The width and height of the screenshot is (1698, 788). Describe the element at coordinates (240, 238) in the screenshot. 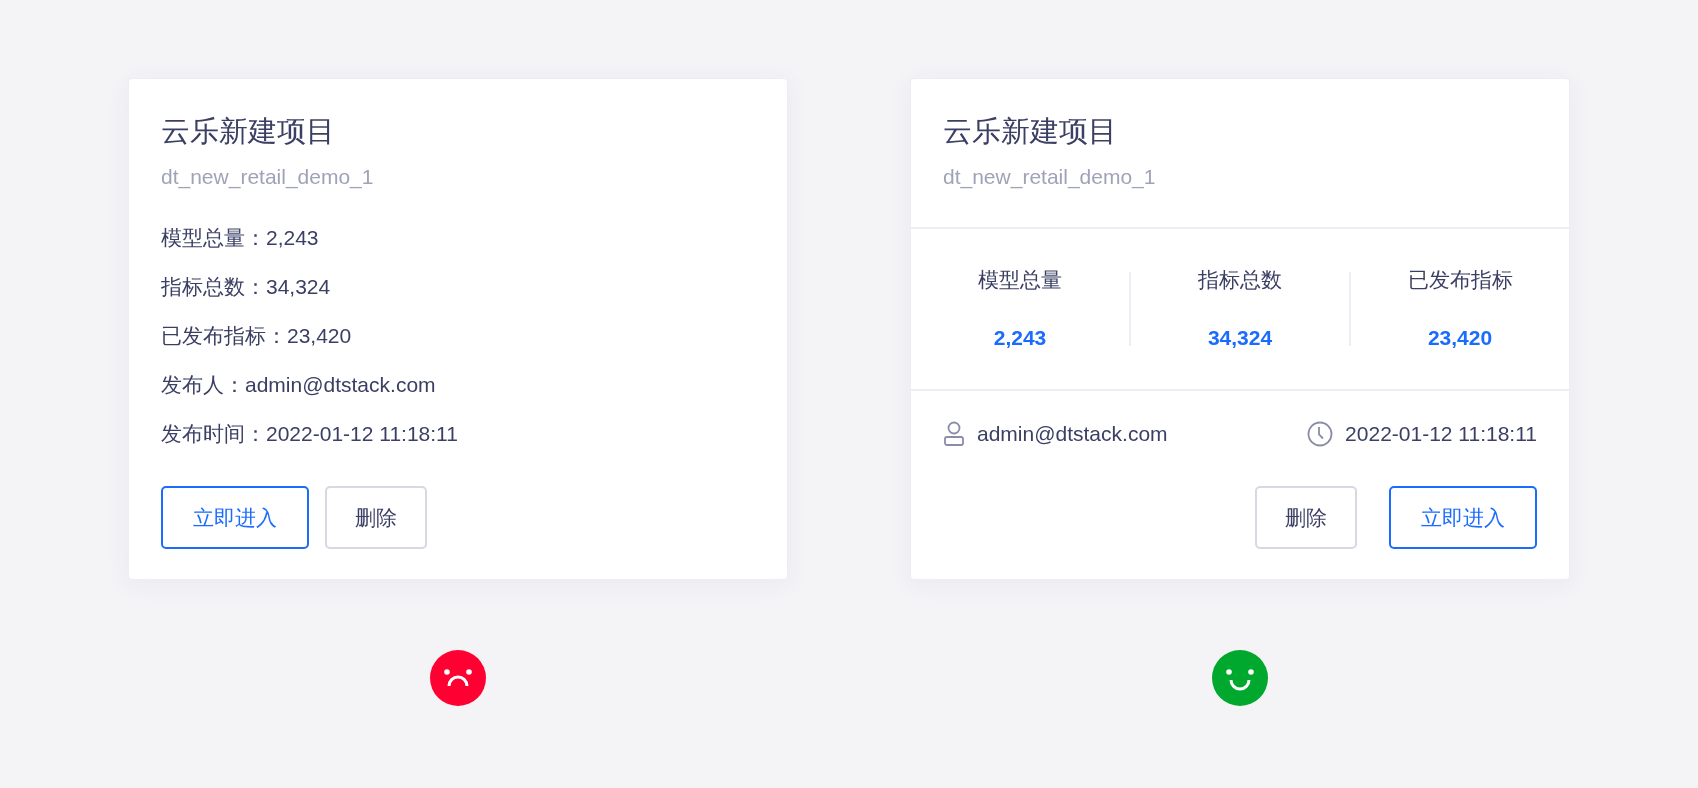

I see `info-line: 模型总量：2,243` at that location.